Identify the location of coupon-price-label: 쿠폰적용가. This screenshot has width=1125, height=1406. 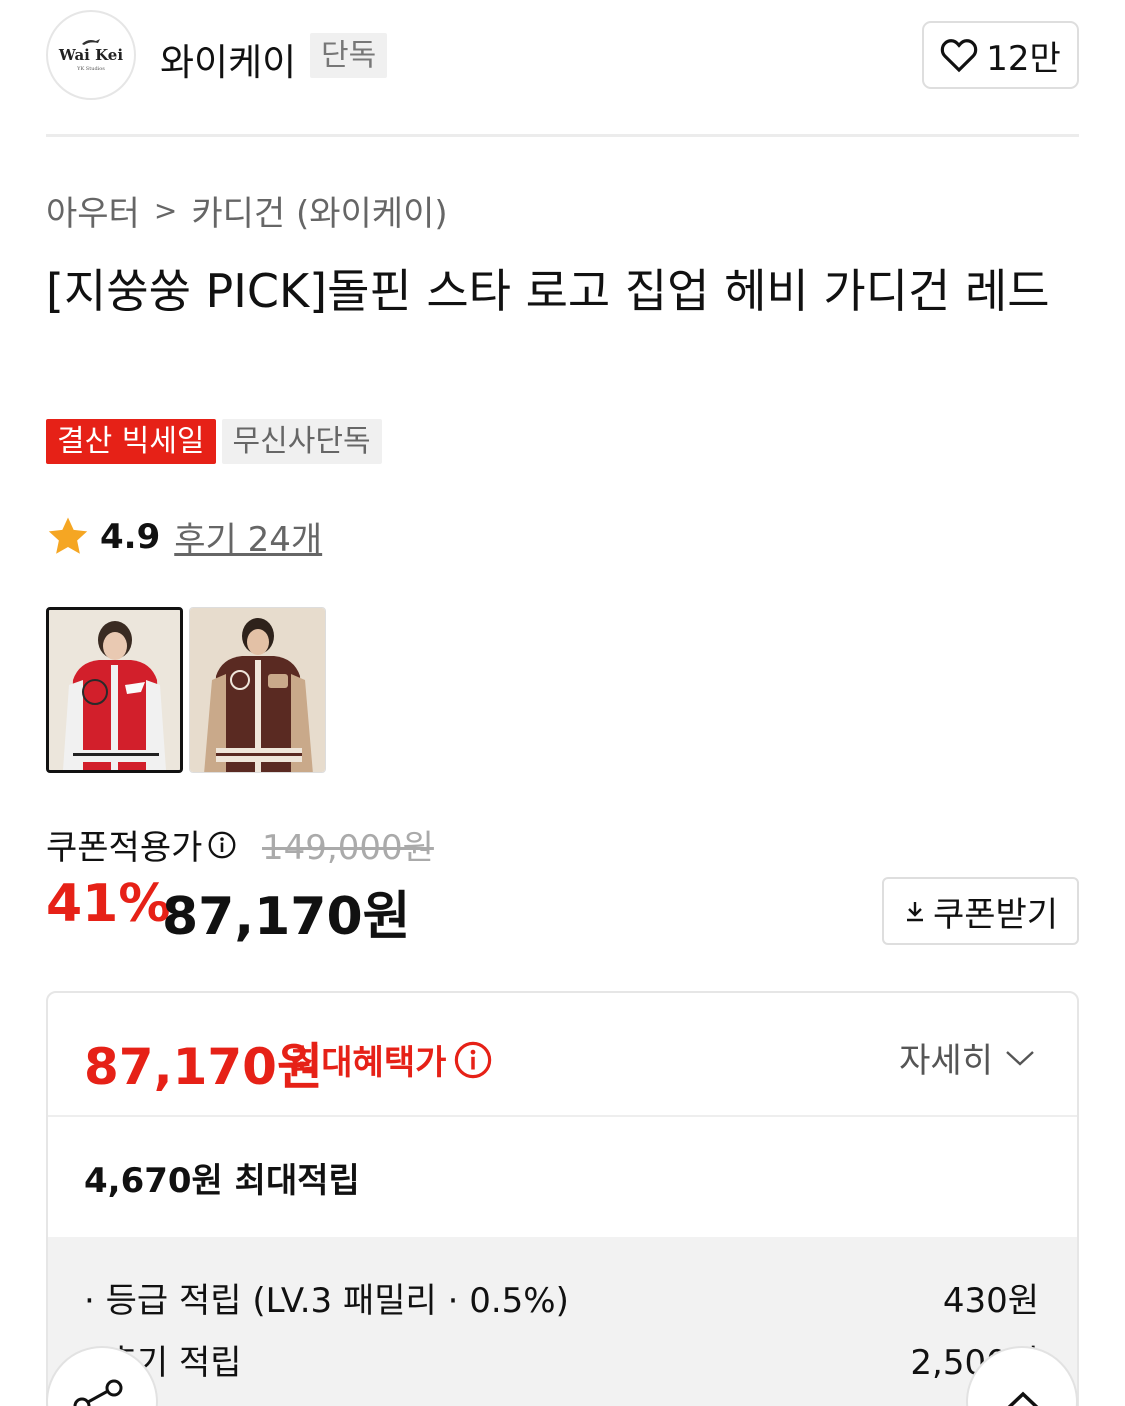
(141, 844).